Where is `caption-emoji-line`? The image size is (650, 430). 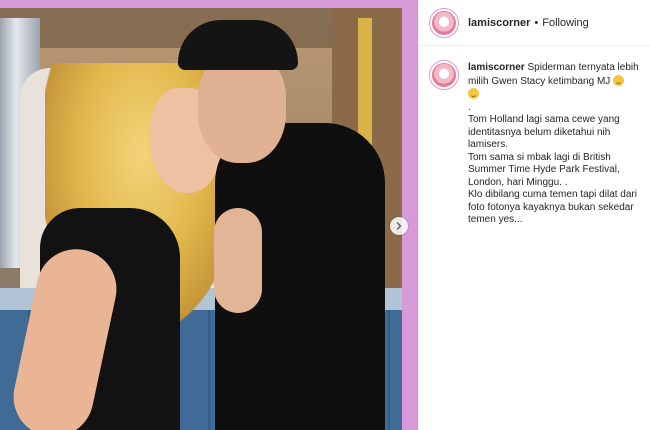 caption-emoji-line is located at coordinates (554, 95).